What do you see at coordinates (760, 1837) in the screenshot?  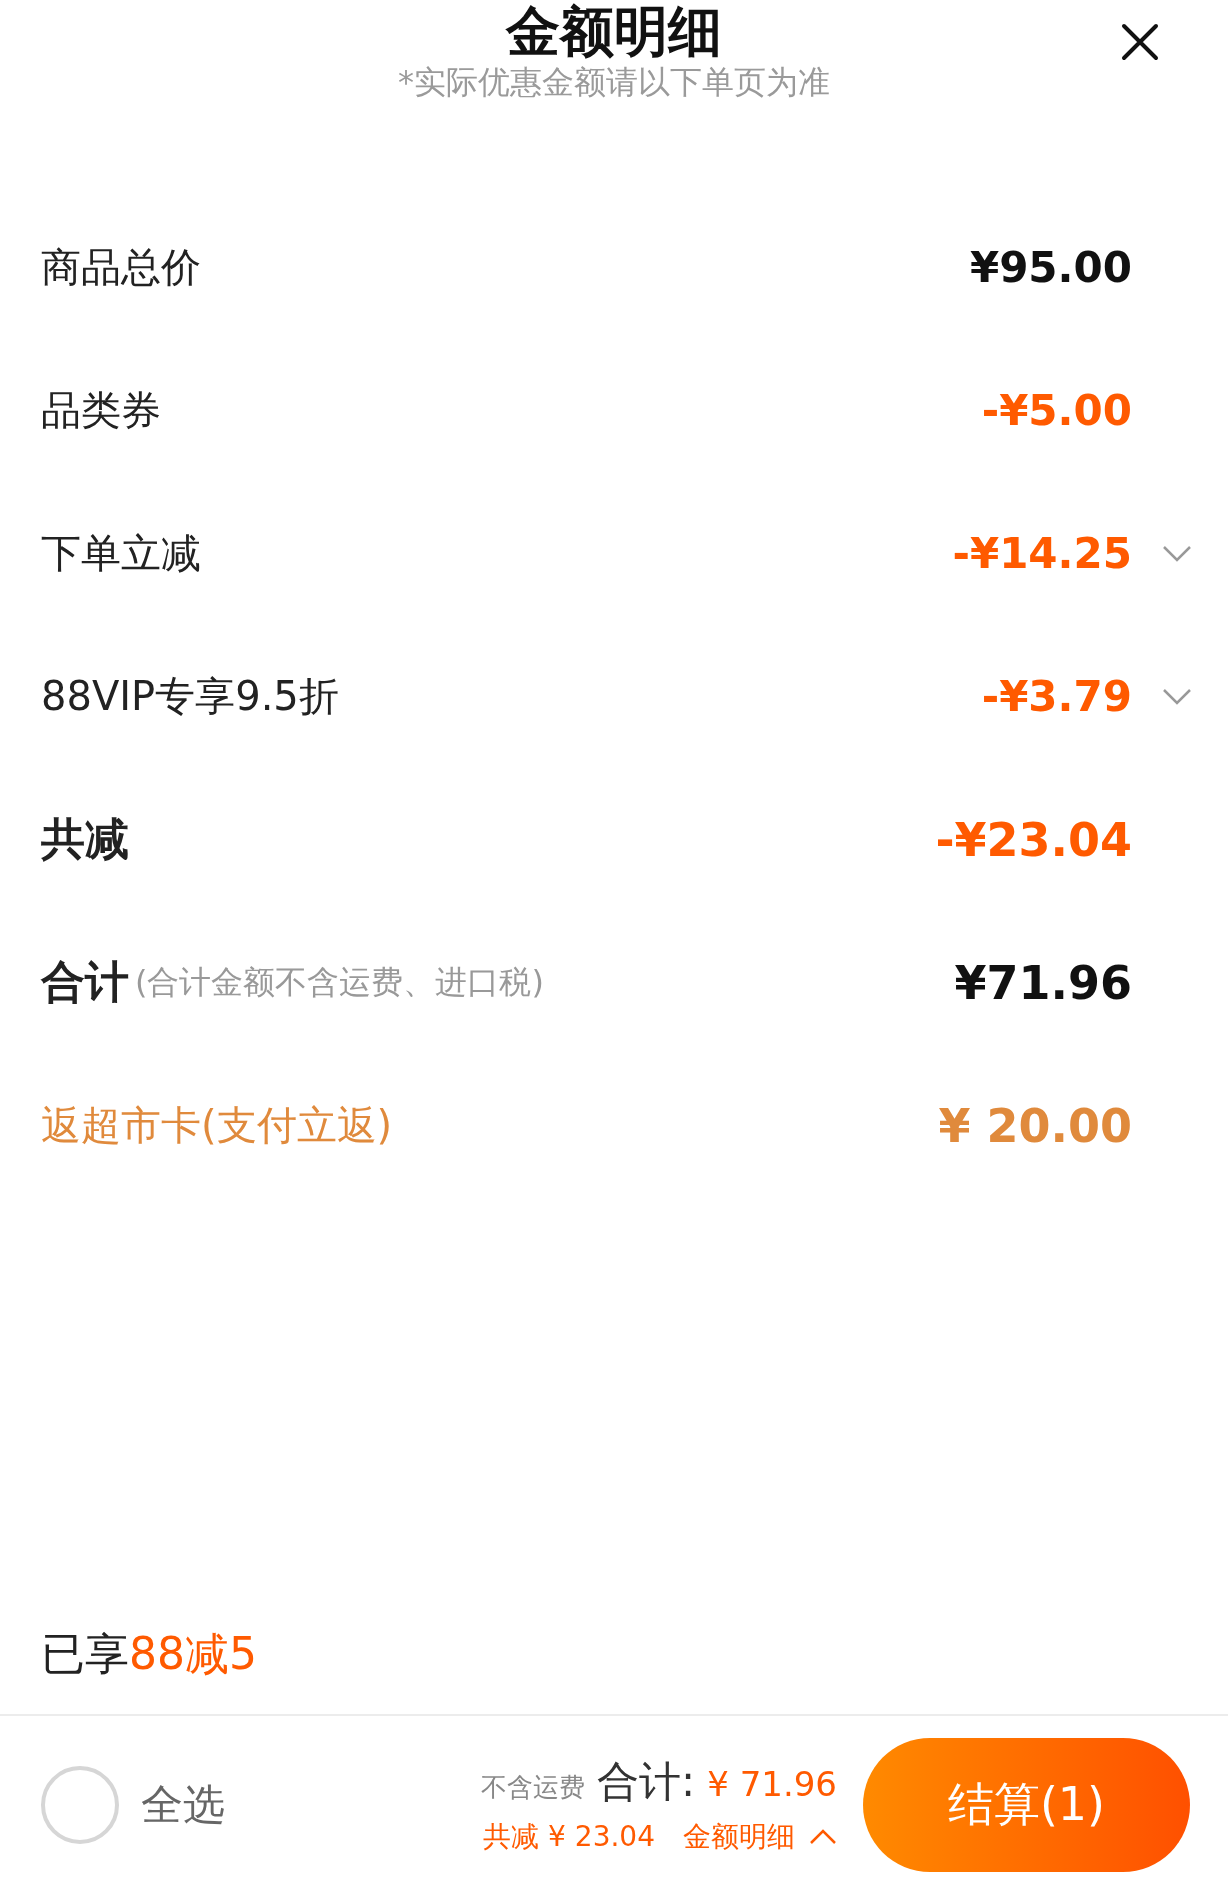 I see `details-link: 金额明细` at bounding box center [760, 1837].